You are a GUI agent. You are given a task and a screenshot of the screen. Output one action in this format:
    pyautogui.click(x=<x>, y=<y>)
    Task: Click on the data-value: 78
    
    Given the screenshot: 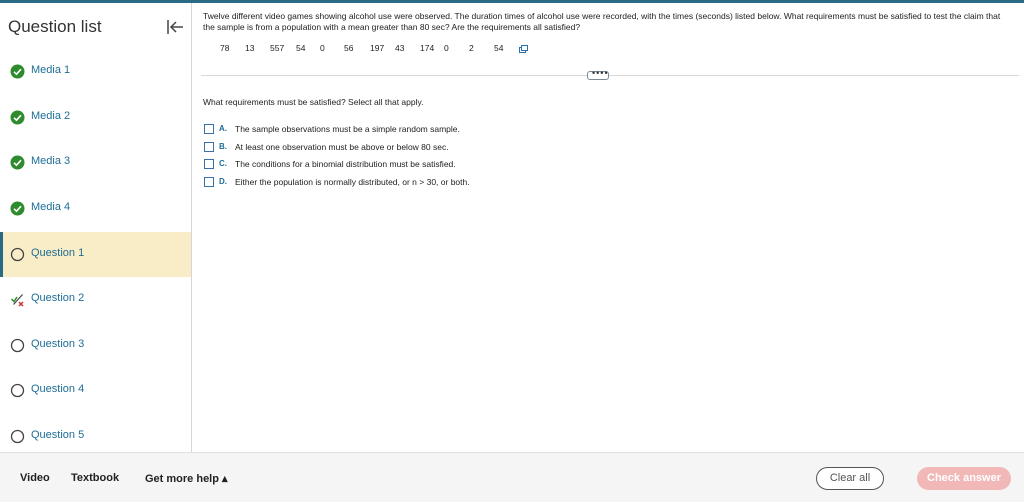 What is the action you would take?
    pyautogui.click(x=225, y=48)
    